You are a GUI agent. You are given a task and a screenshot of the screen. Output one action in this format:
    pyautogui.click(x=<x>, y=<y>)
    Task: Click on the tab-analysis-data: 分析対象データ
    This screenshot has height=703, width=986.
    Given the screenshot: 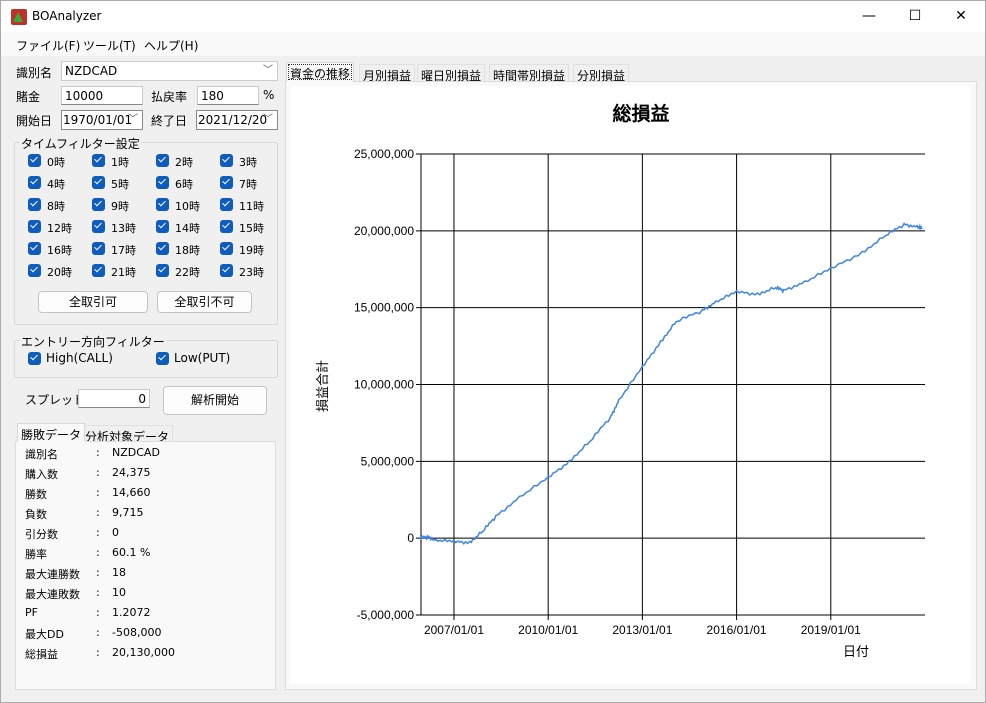 What is the action you would take?
    pyautogui.click(x=127, y=434)
    